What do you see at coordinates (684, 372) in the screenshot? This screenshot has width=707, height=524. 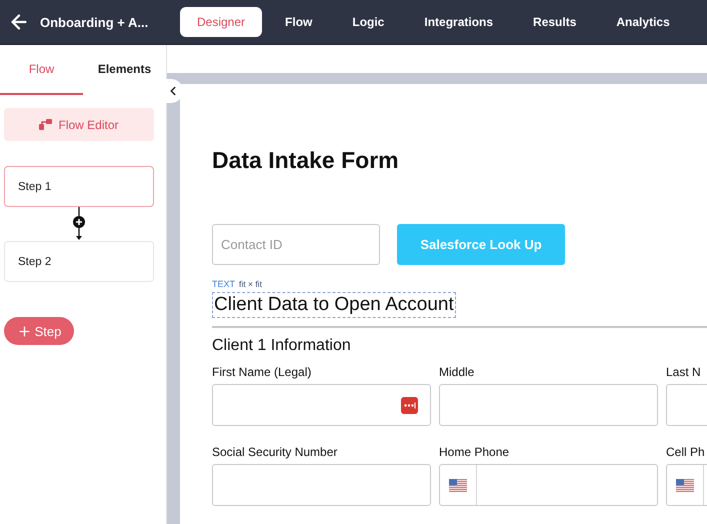 I see `field-label: Last N` at bounding box center [684, 372].